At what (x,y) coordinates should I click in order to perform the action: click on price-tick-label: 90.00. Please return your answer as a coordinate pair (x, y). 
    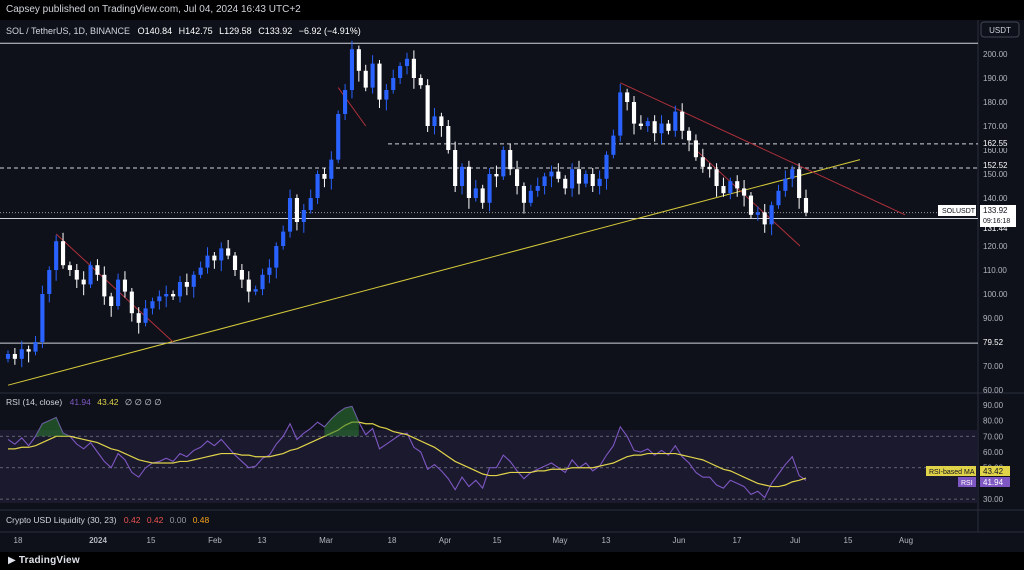
    Looking at the image, I should click on (993, 318).